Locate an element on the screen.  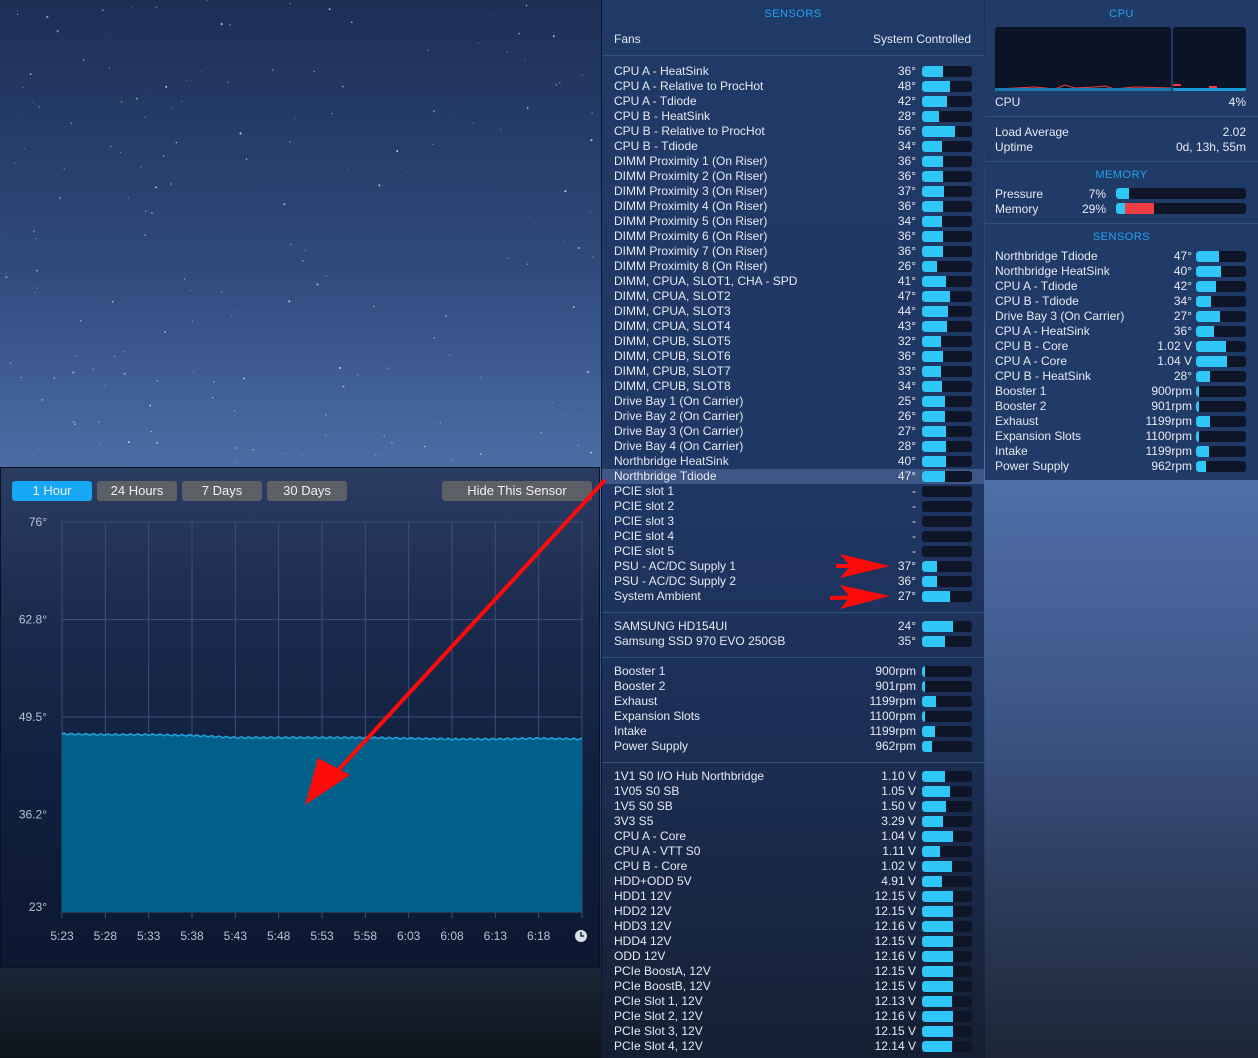
sensor-row: PCIe BoostB, 12V 12.15 V is located at coordinates (793, 986).